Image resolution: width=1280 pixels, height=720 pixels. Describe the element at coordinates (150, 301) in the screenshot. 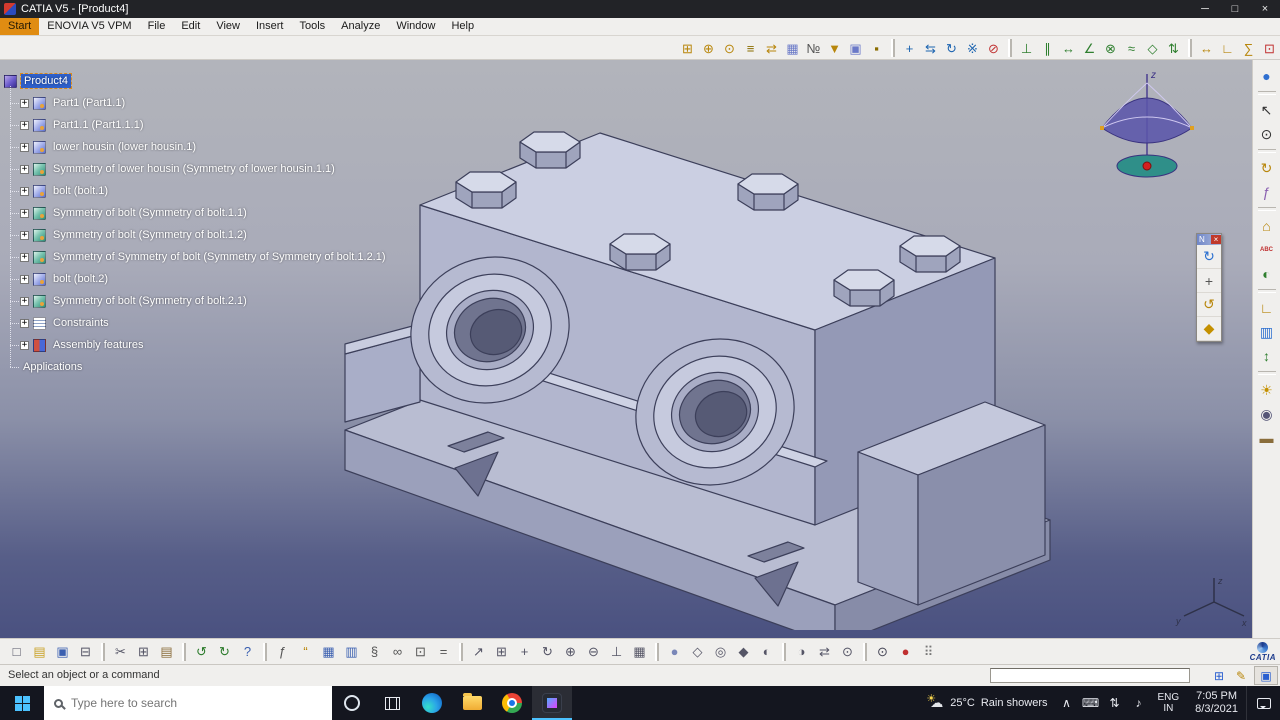

I see `tree-item-label: Symmetry of bolt (Symmetry of bolt.2.1)` at that location.